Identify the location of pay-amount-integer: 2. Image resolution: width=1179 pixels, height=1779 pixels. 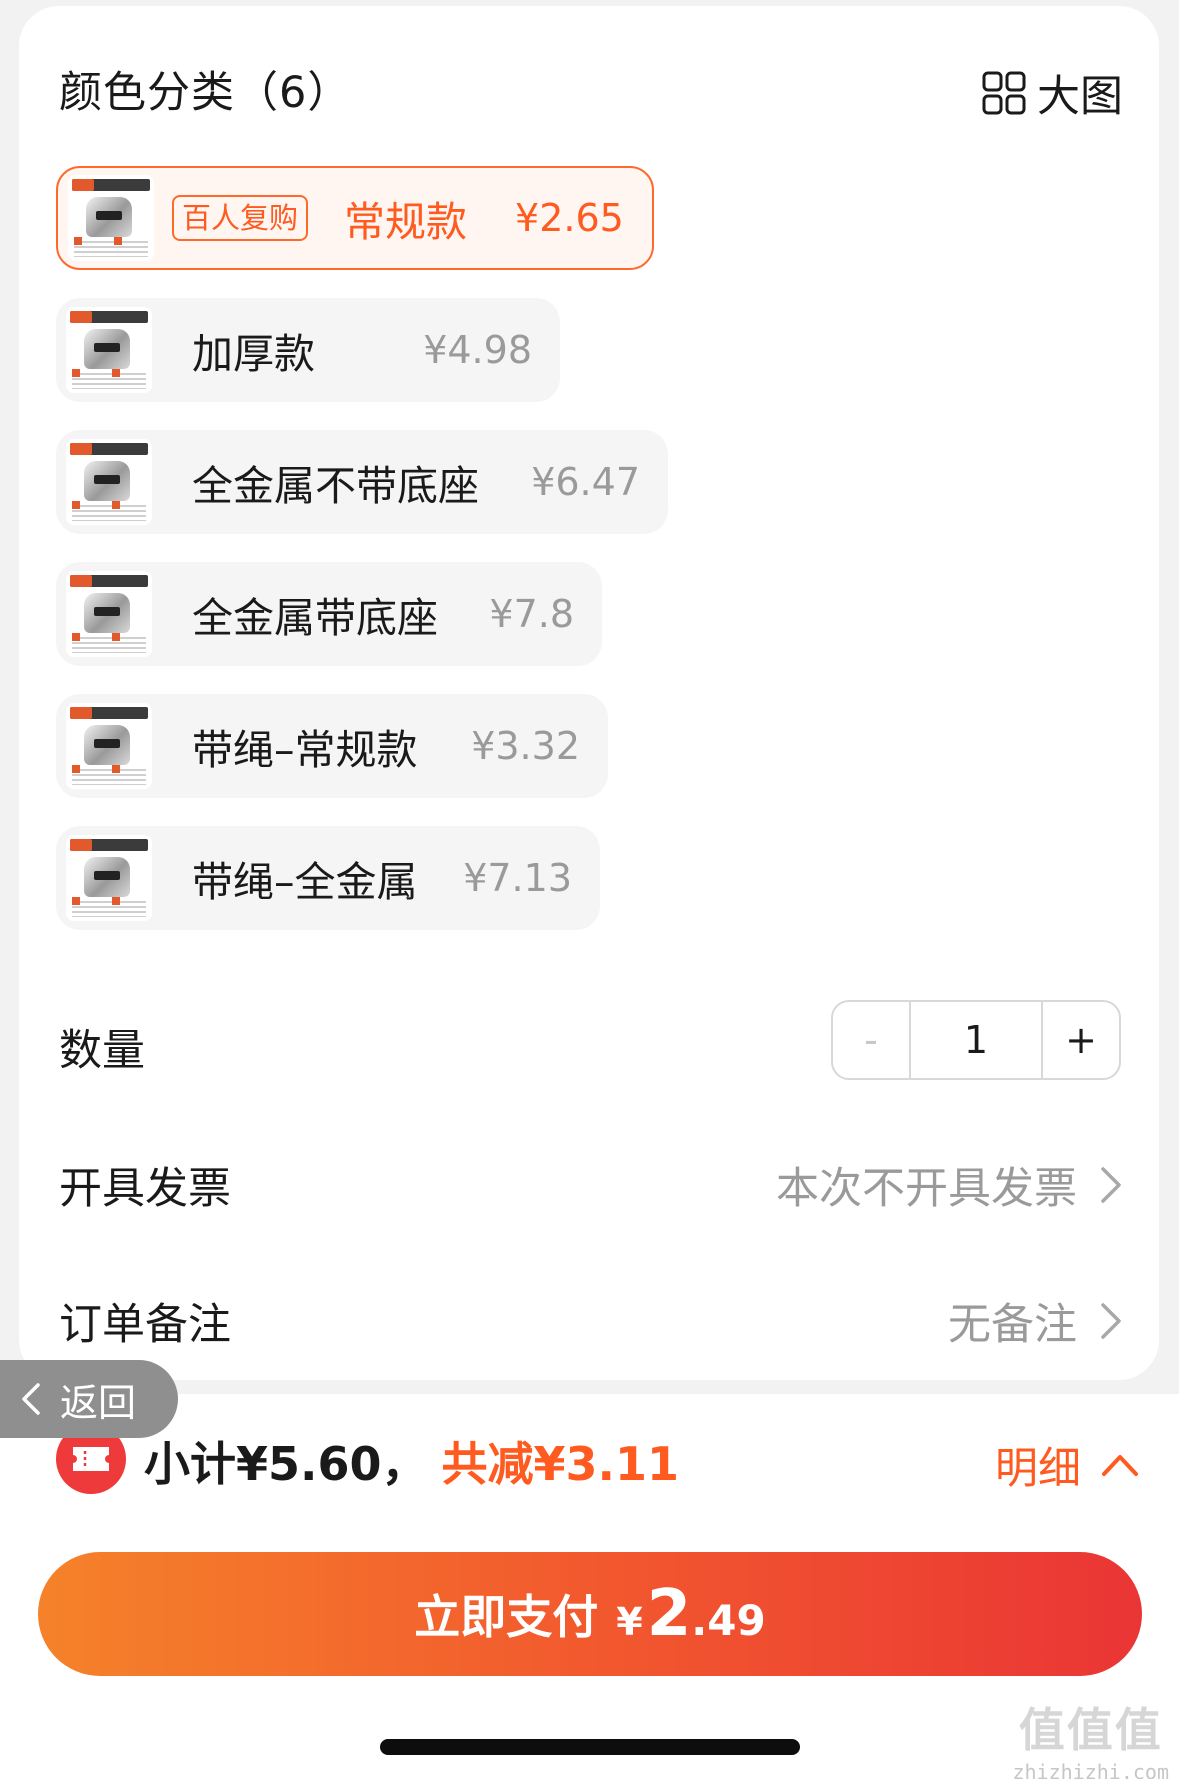
(669, 1614).